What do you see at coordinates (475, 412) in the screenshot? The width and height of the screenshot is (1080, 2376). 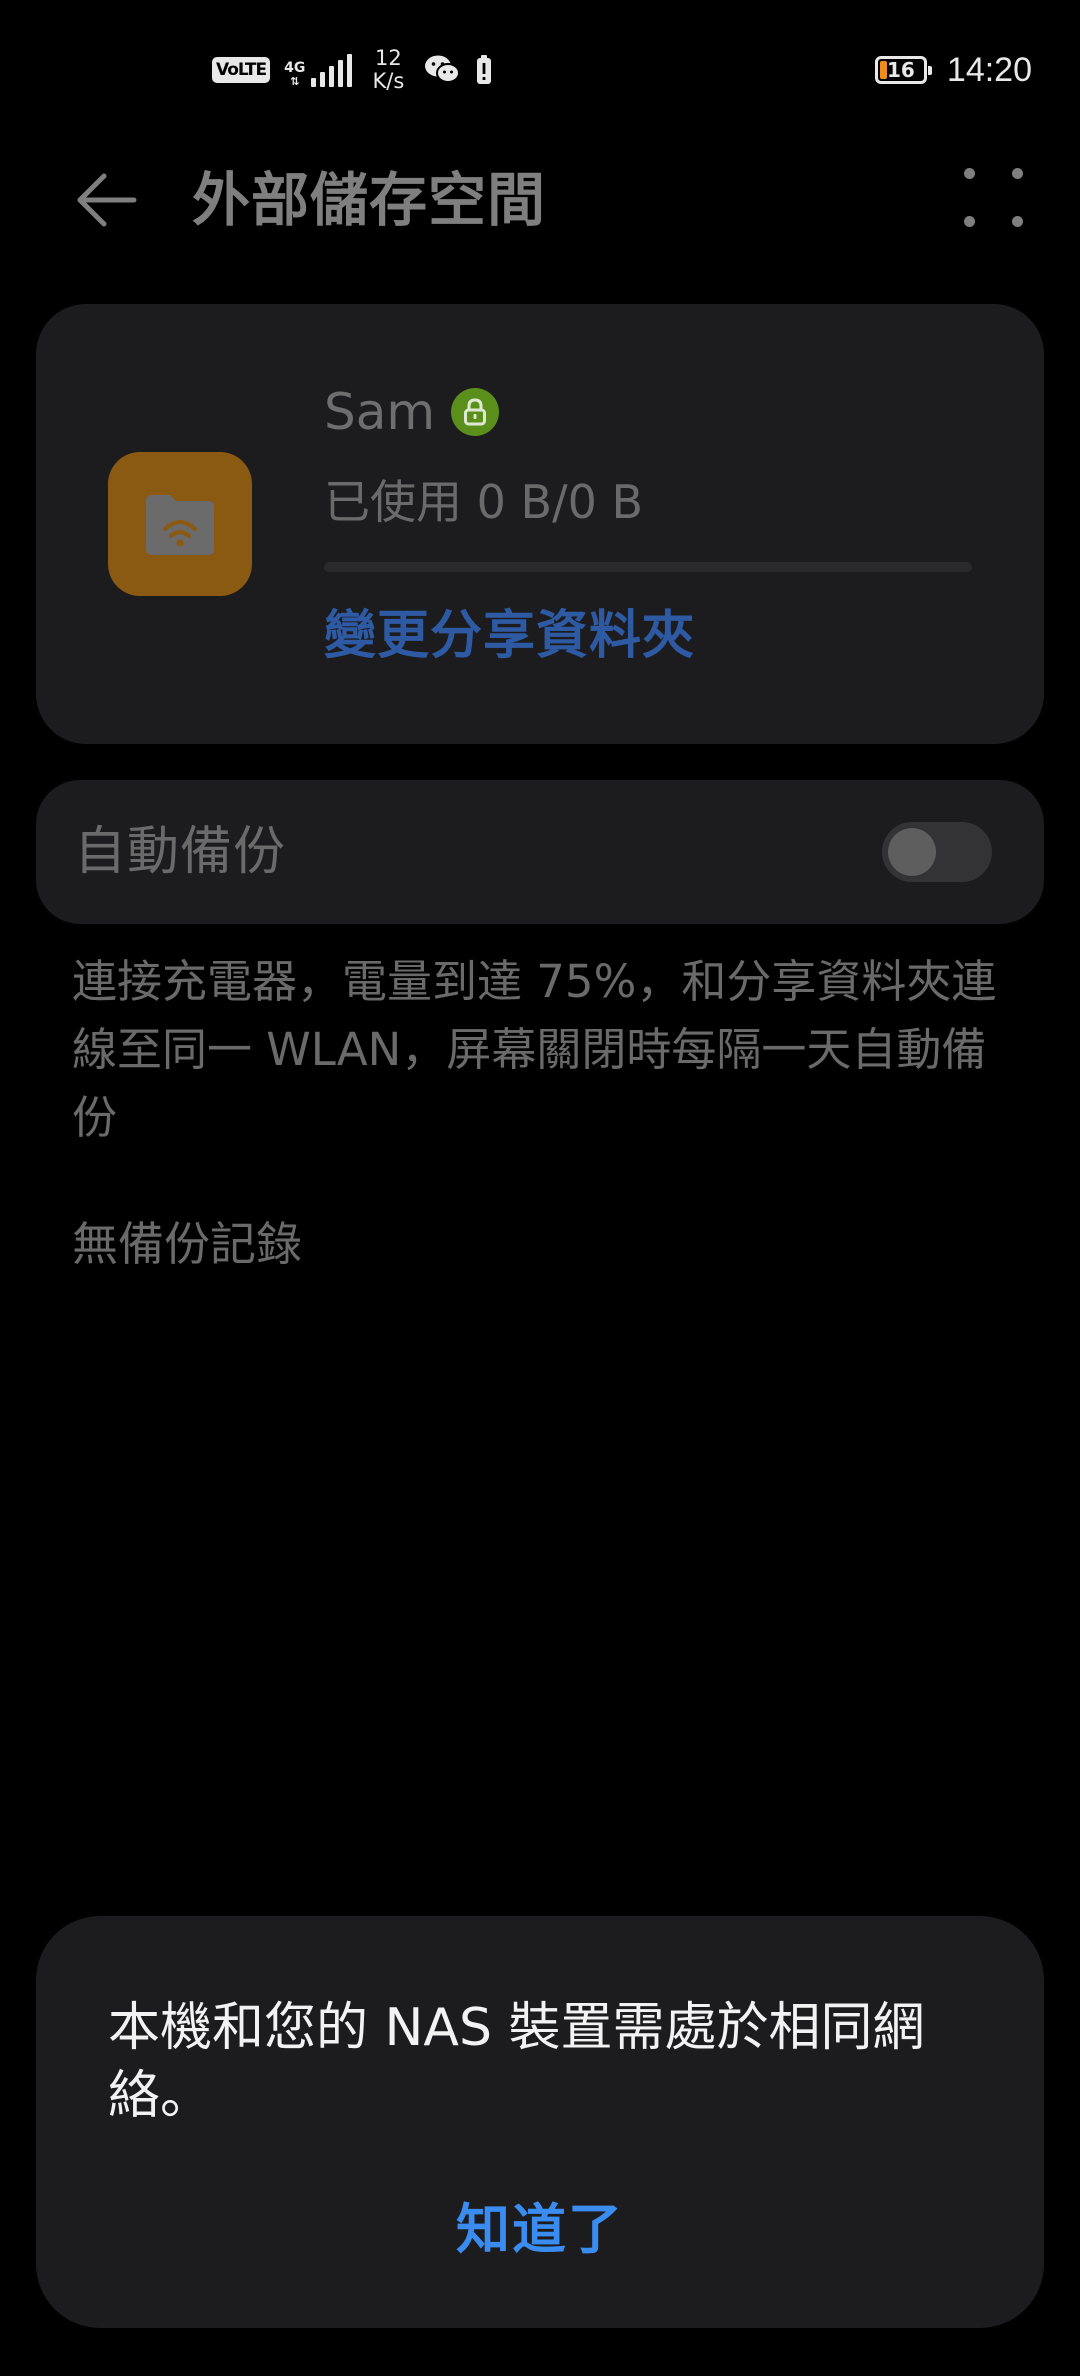 I see `lock-icon` at bounding box center [475, 412].